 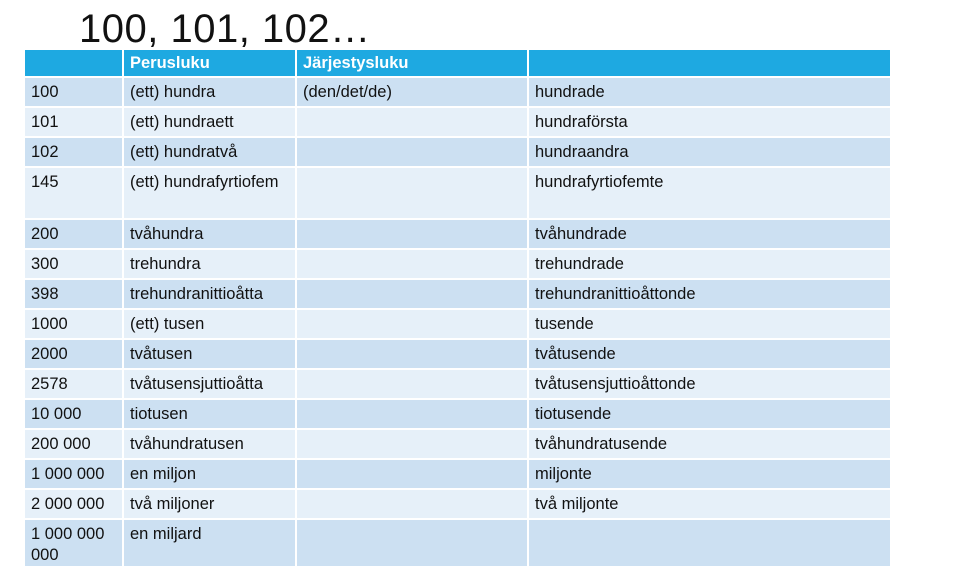 I want to click on cell-ordinal: tvåhundrade, so click(x=709, y=234).